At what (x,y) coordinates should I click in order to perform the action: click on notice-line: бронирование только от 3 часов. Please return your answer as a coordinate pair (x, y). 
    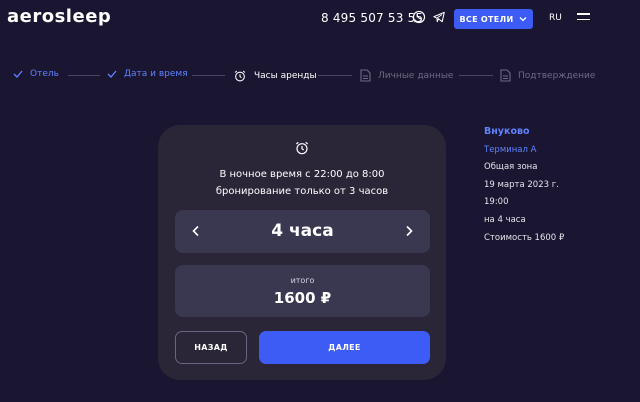
    Looking at the image, I should click on (302, 191).